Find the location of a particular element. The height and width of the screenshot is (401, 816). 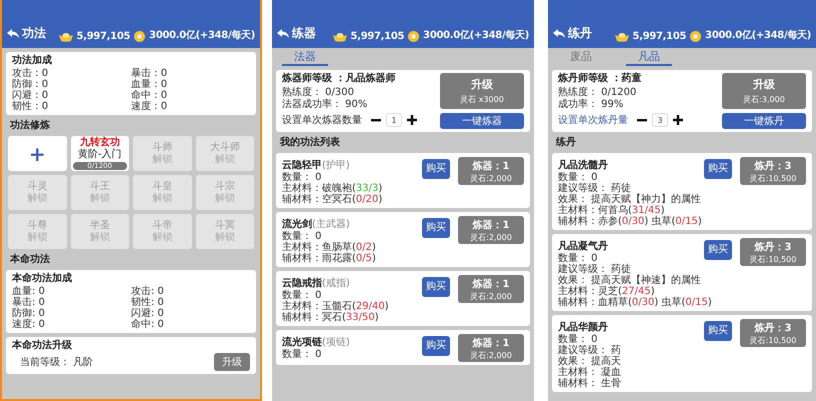

stat-text: 韧性: 0 is located at coordinates (148, 302).